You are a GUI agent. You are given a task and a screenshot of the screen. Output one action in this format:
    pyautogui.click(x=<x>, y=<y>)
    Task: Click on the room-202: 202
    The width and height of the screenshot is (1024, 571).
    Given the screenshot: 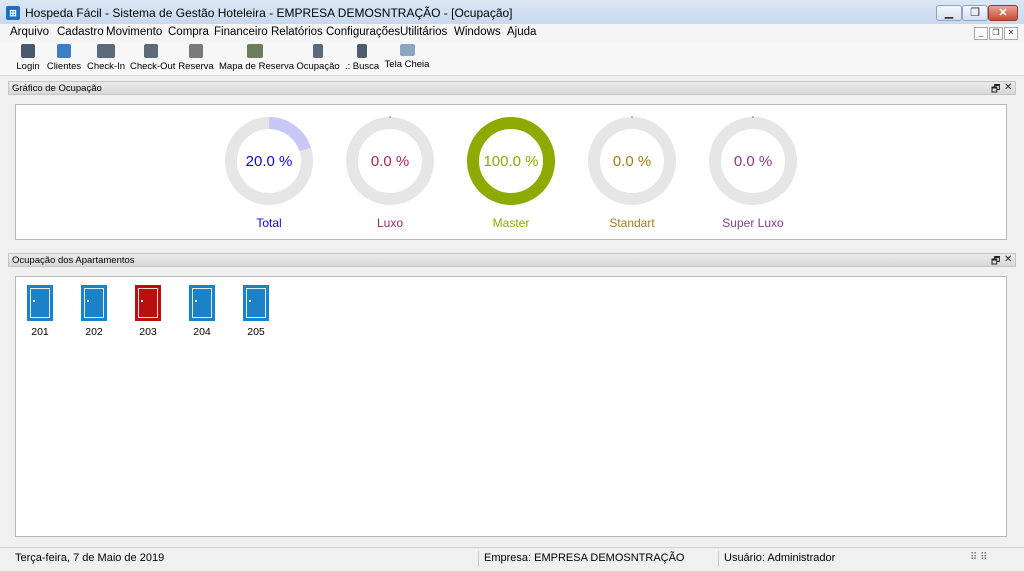 What is the action you would take?
    pyautogui.click(x=94, y=311)
    